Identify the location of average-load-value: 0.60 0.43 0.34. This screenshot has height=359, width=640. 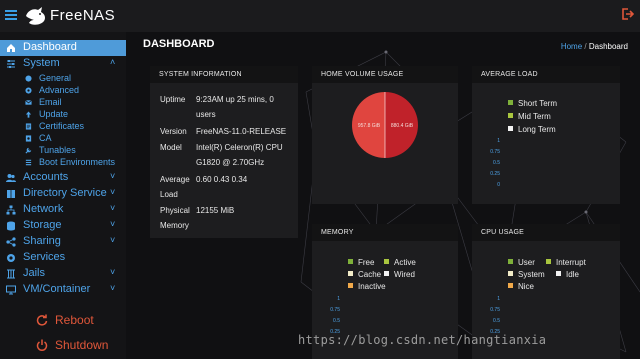
(222, 179).